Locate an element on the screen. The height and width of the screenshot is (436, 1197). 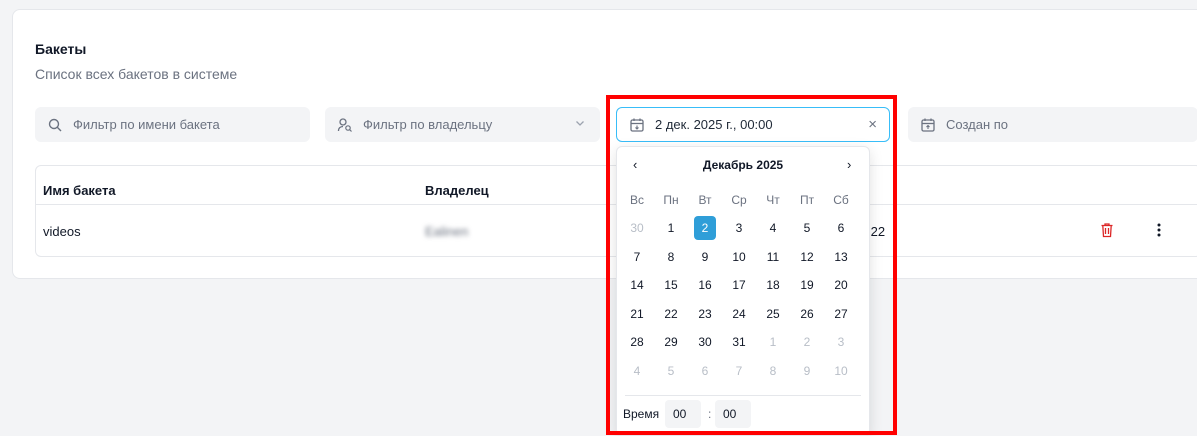
calendar-day: 27 is located at coordinates (841, 314).